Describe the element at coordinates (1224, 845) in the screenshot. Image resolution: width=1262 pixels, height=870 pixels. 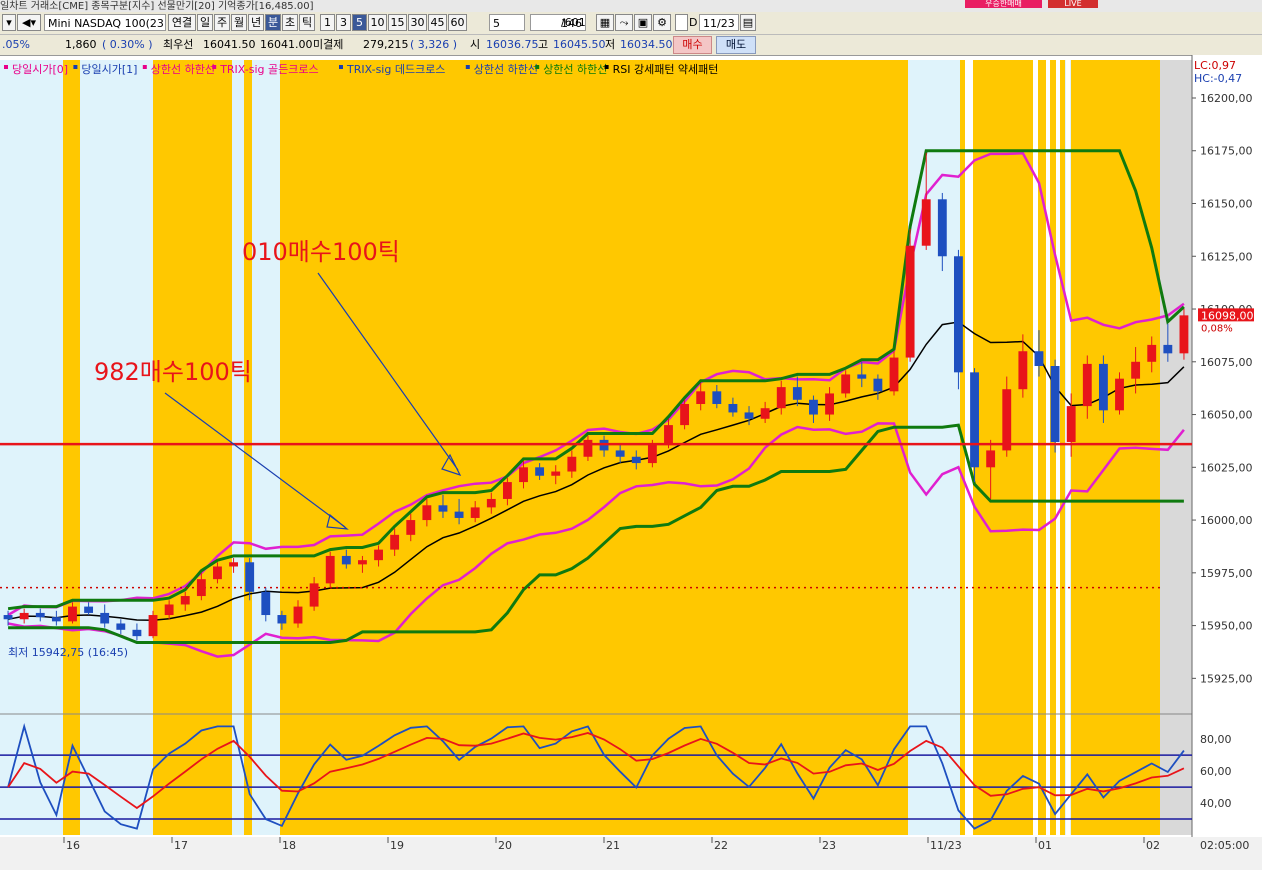
I see `time-readout: 02:05:00` at that location.